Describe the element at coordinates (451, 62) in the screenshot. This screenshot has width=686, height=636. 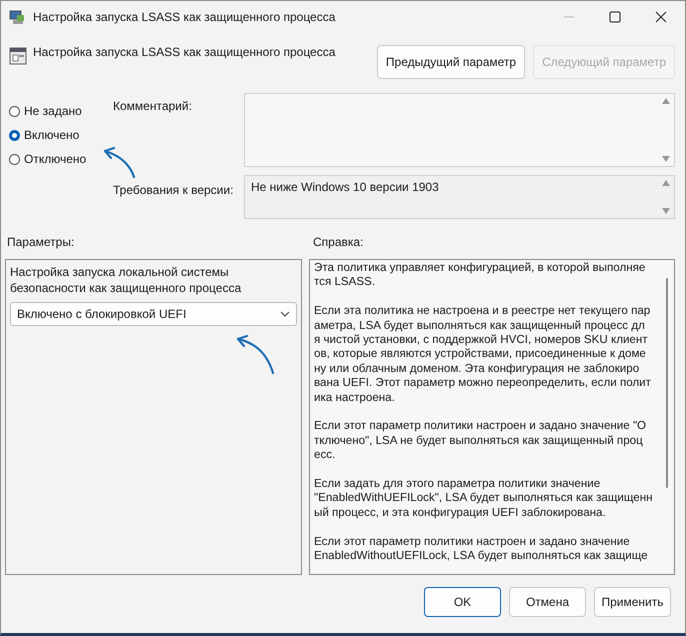
I see `previous-setting-button: Предыдущий параметр` at that location.